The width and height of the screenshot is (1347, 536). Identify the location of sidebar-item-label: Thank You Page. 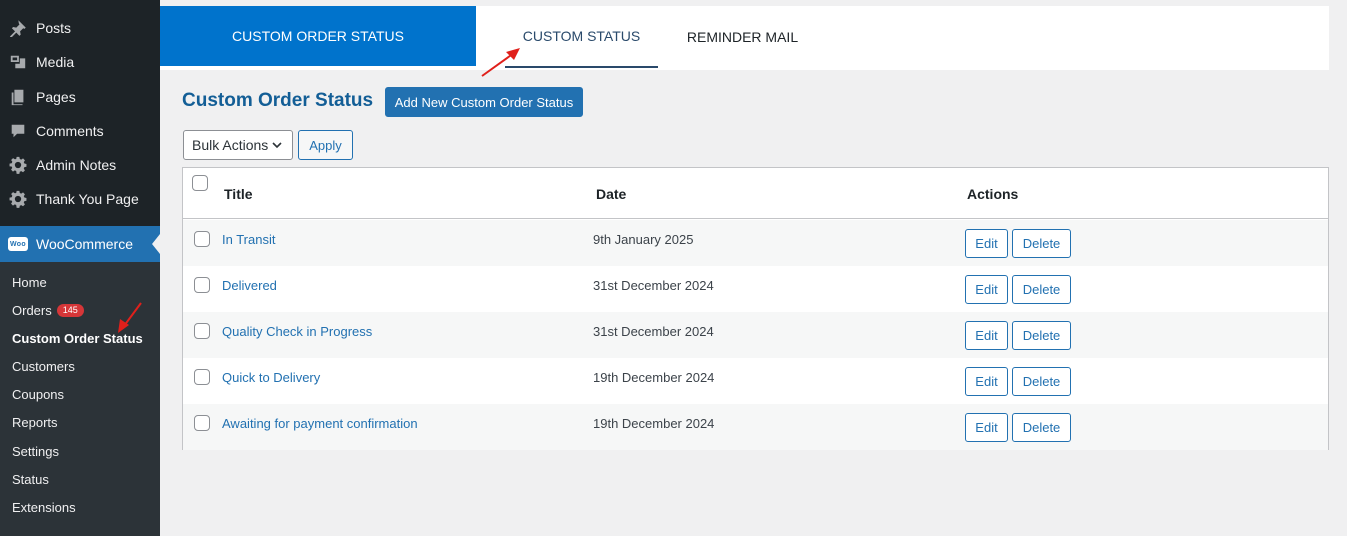
(87, 199).